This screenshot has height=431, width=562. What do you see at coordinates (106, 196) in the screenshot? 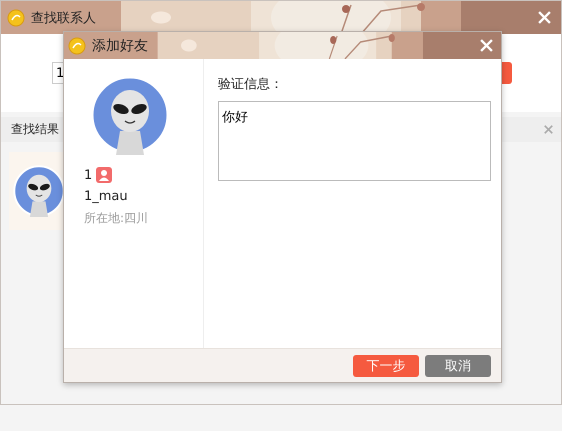
I see `contact-nickname: 1_mau` at bounding box center [106, 196].